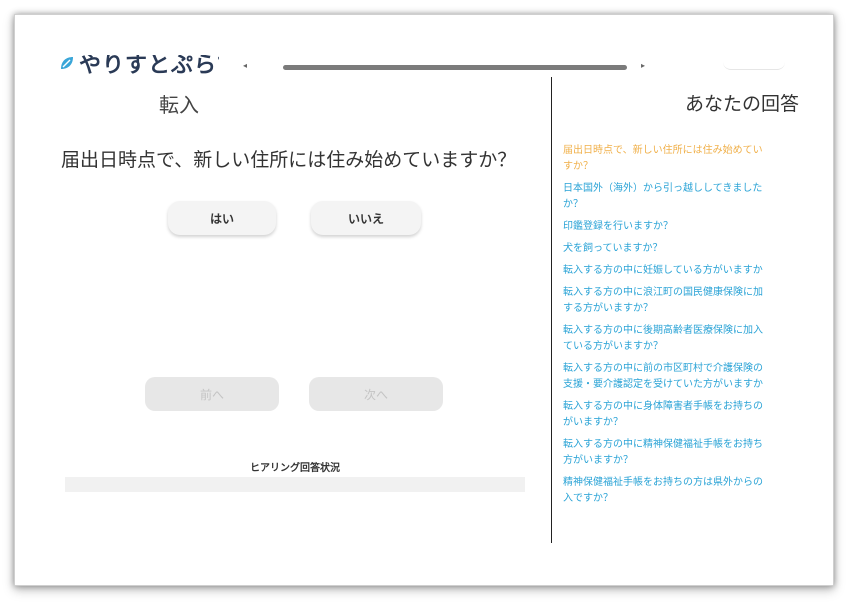 The height and width of the screenshot is (603, 848). Describe the element at coordinates (676, 249) in the screenshot. I see `answer-item: 犬を飼っていますか？` at that location.